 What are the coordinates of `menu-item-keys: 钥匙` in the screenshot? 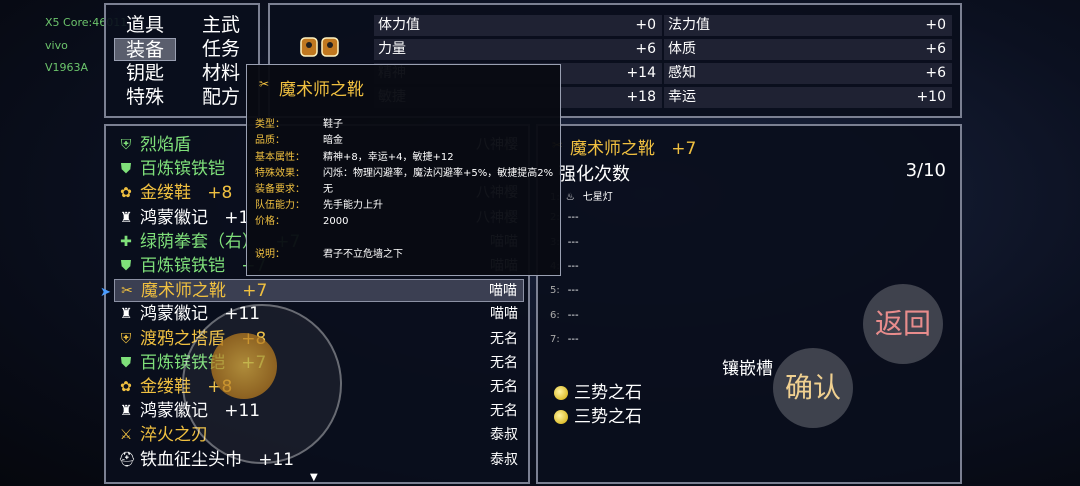 It's located at (145, 73).